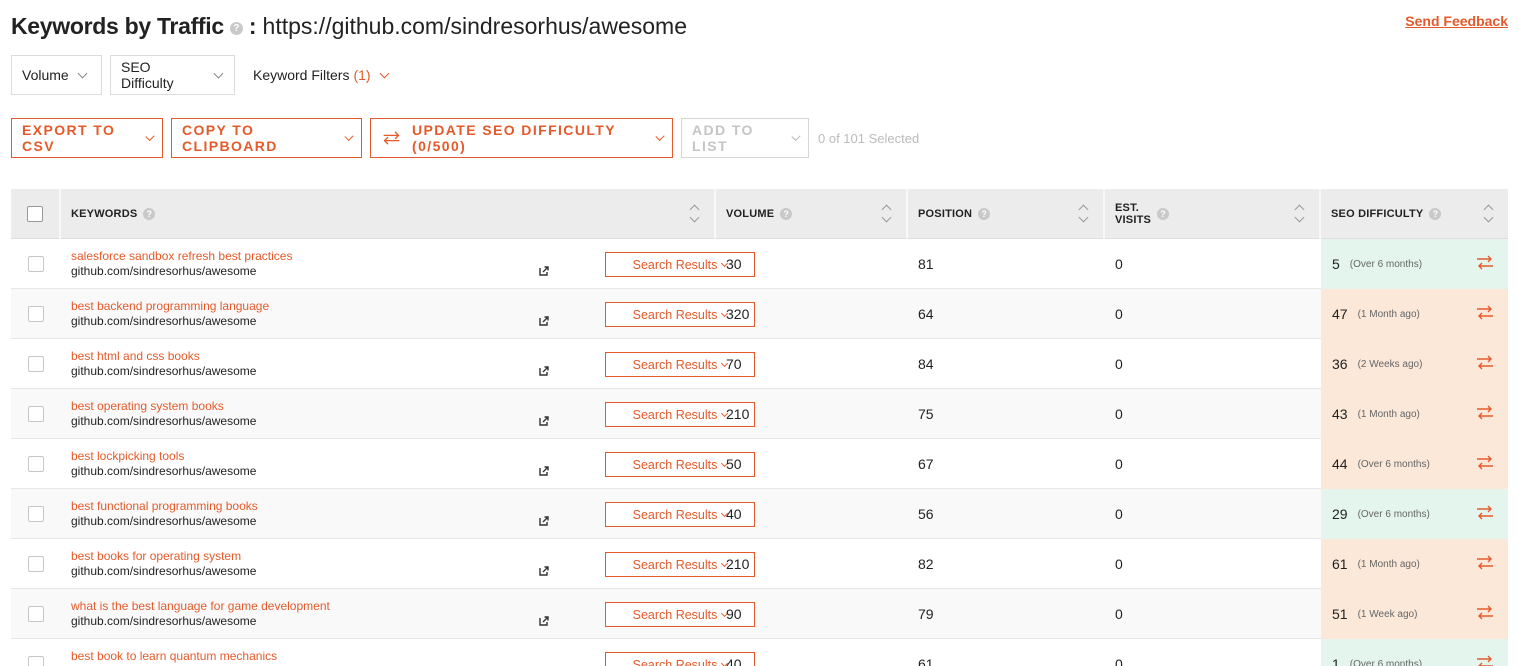 The height and width of the screenshot is (666, 1518). Describe the element at coordinates (1387, 614) in the screenshot. I see `seo-difficulty-age: (1 Week ago)` at that location.